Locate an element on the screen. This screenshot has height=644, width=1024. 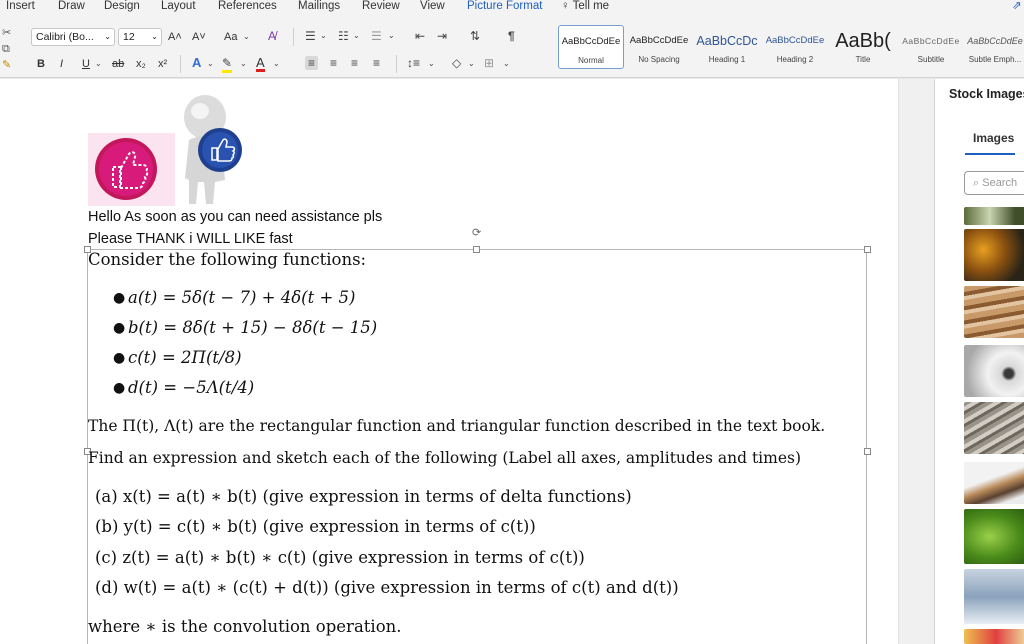
style-heading-2: AaBbCcDdEe Heading 2 is located at coordinates (795, 47).